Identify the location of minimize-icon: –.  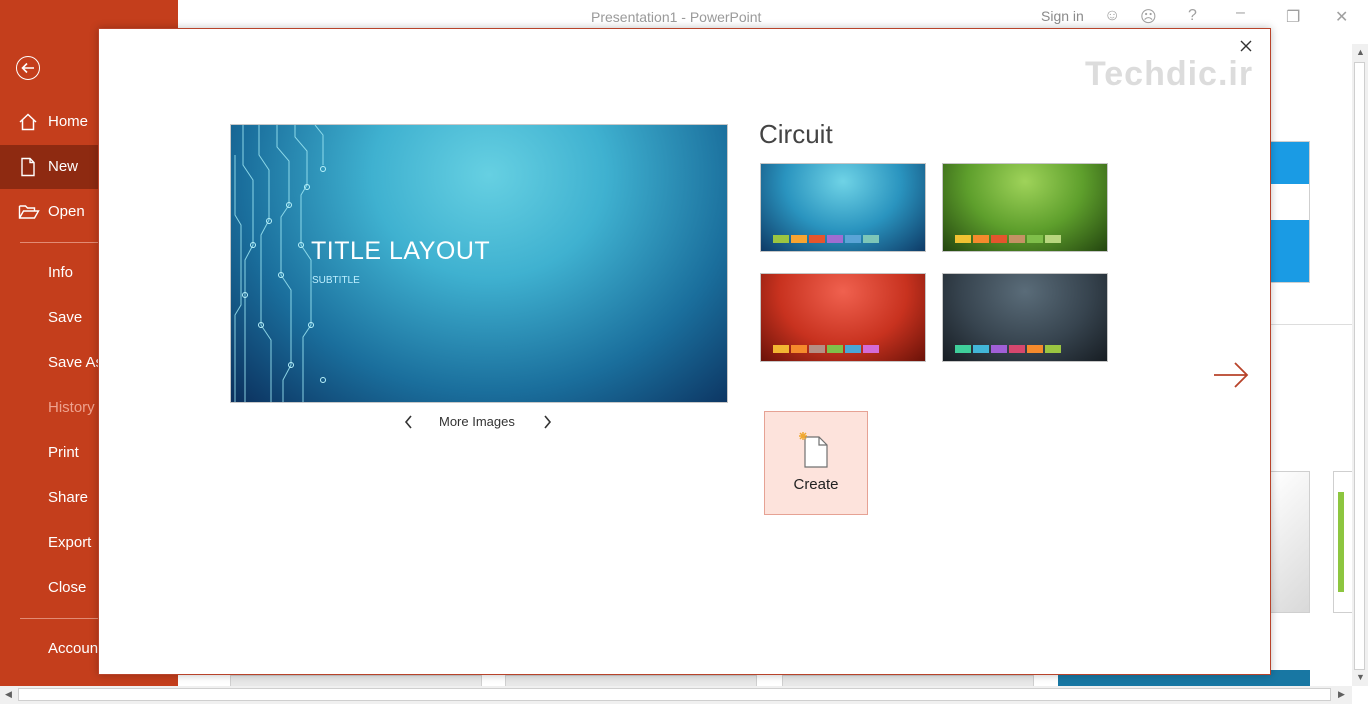
(1240, 13).